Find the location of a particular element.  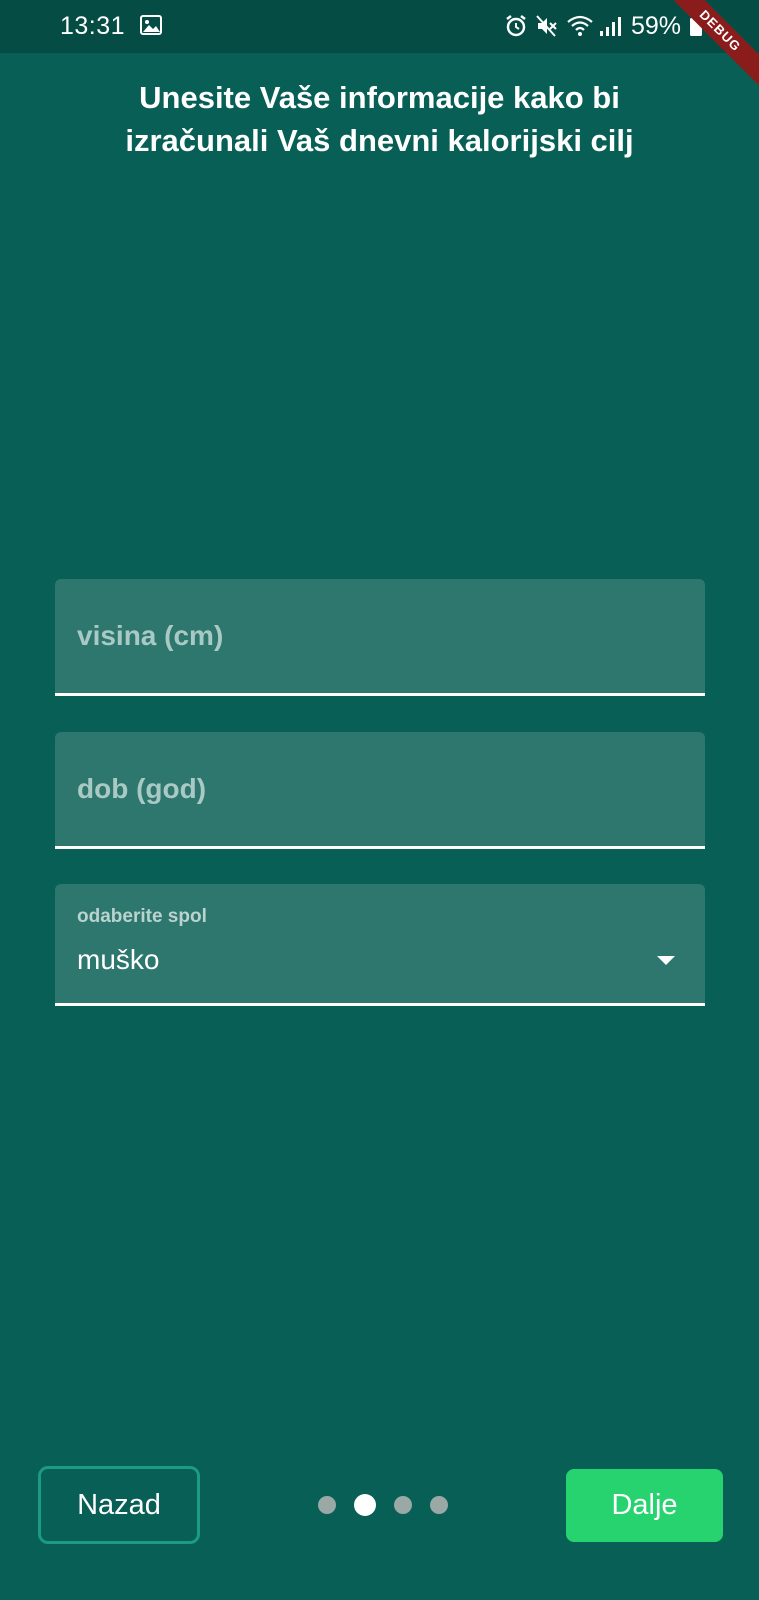

height-field is located at coordinates (380, 637).